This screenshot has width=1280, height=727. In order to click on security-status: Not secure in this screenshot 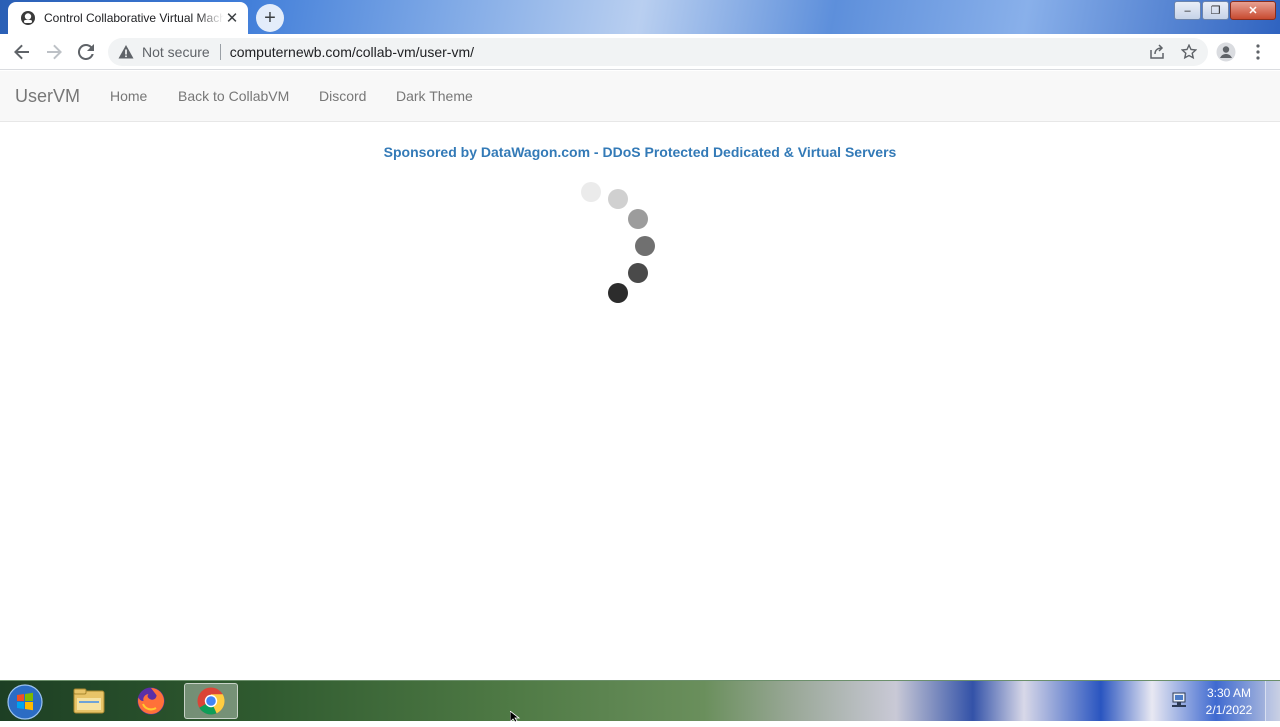, I will do `click(176, 52)`.